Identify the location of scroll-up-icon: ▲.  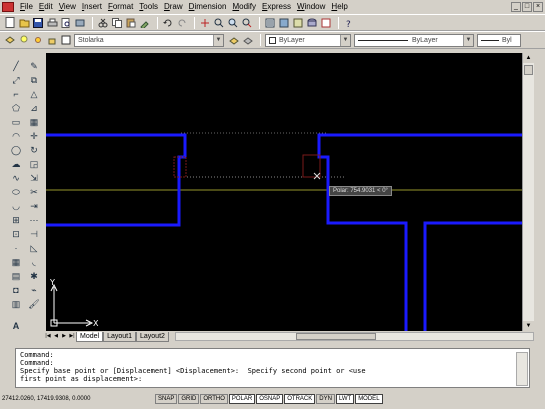
(528, 58).